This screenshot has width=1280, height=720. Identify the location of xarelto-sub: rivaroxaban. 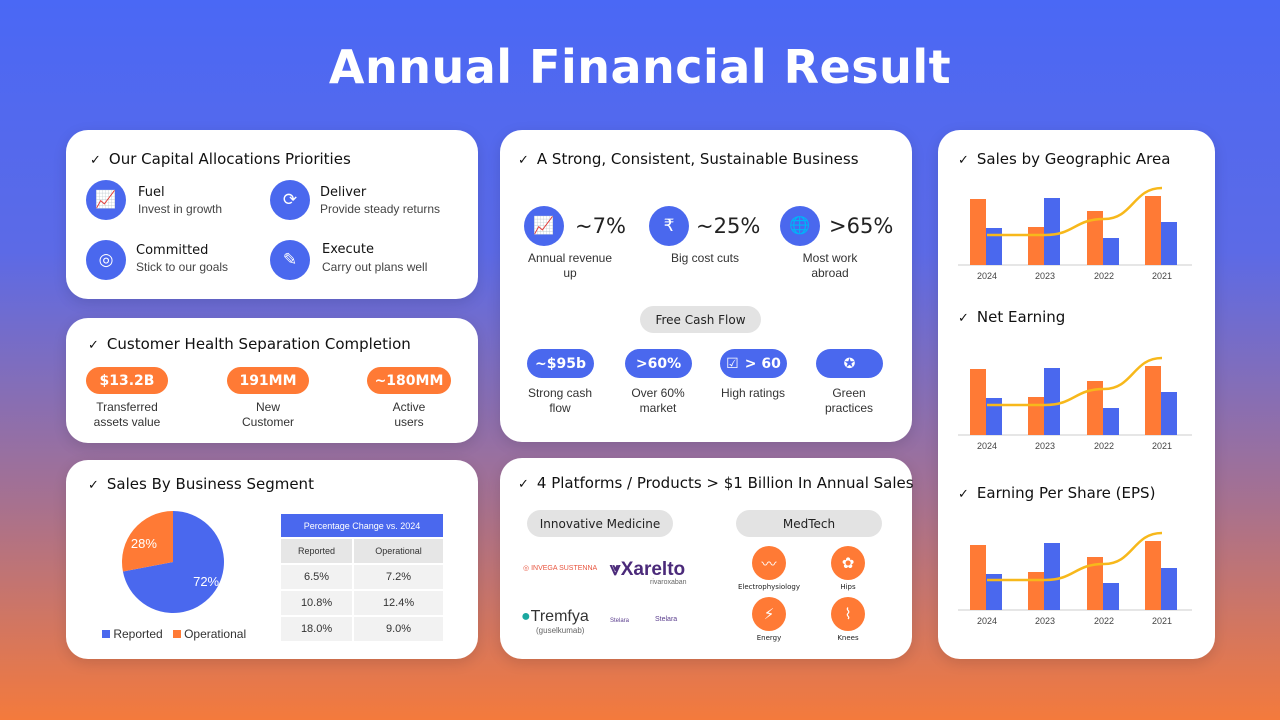
(668, 582).